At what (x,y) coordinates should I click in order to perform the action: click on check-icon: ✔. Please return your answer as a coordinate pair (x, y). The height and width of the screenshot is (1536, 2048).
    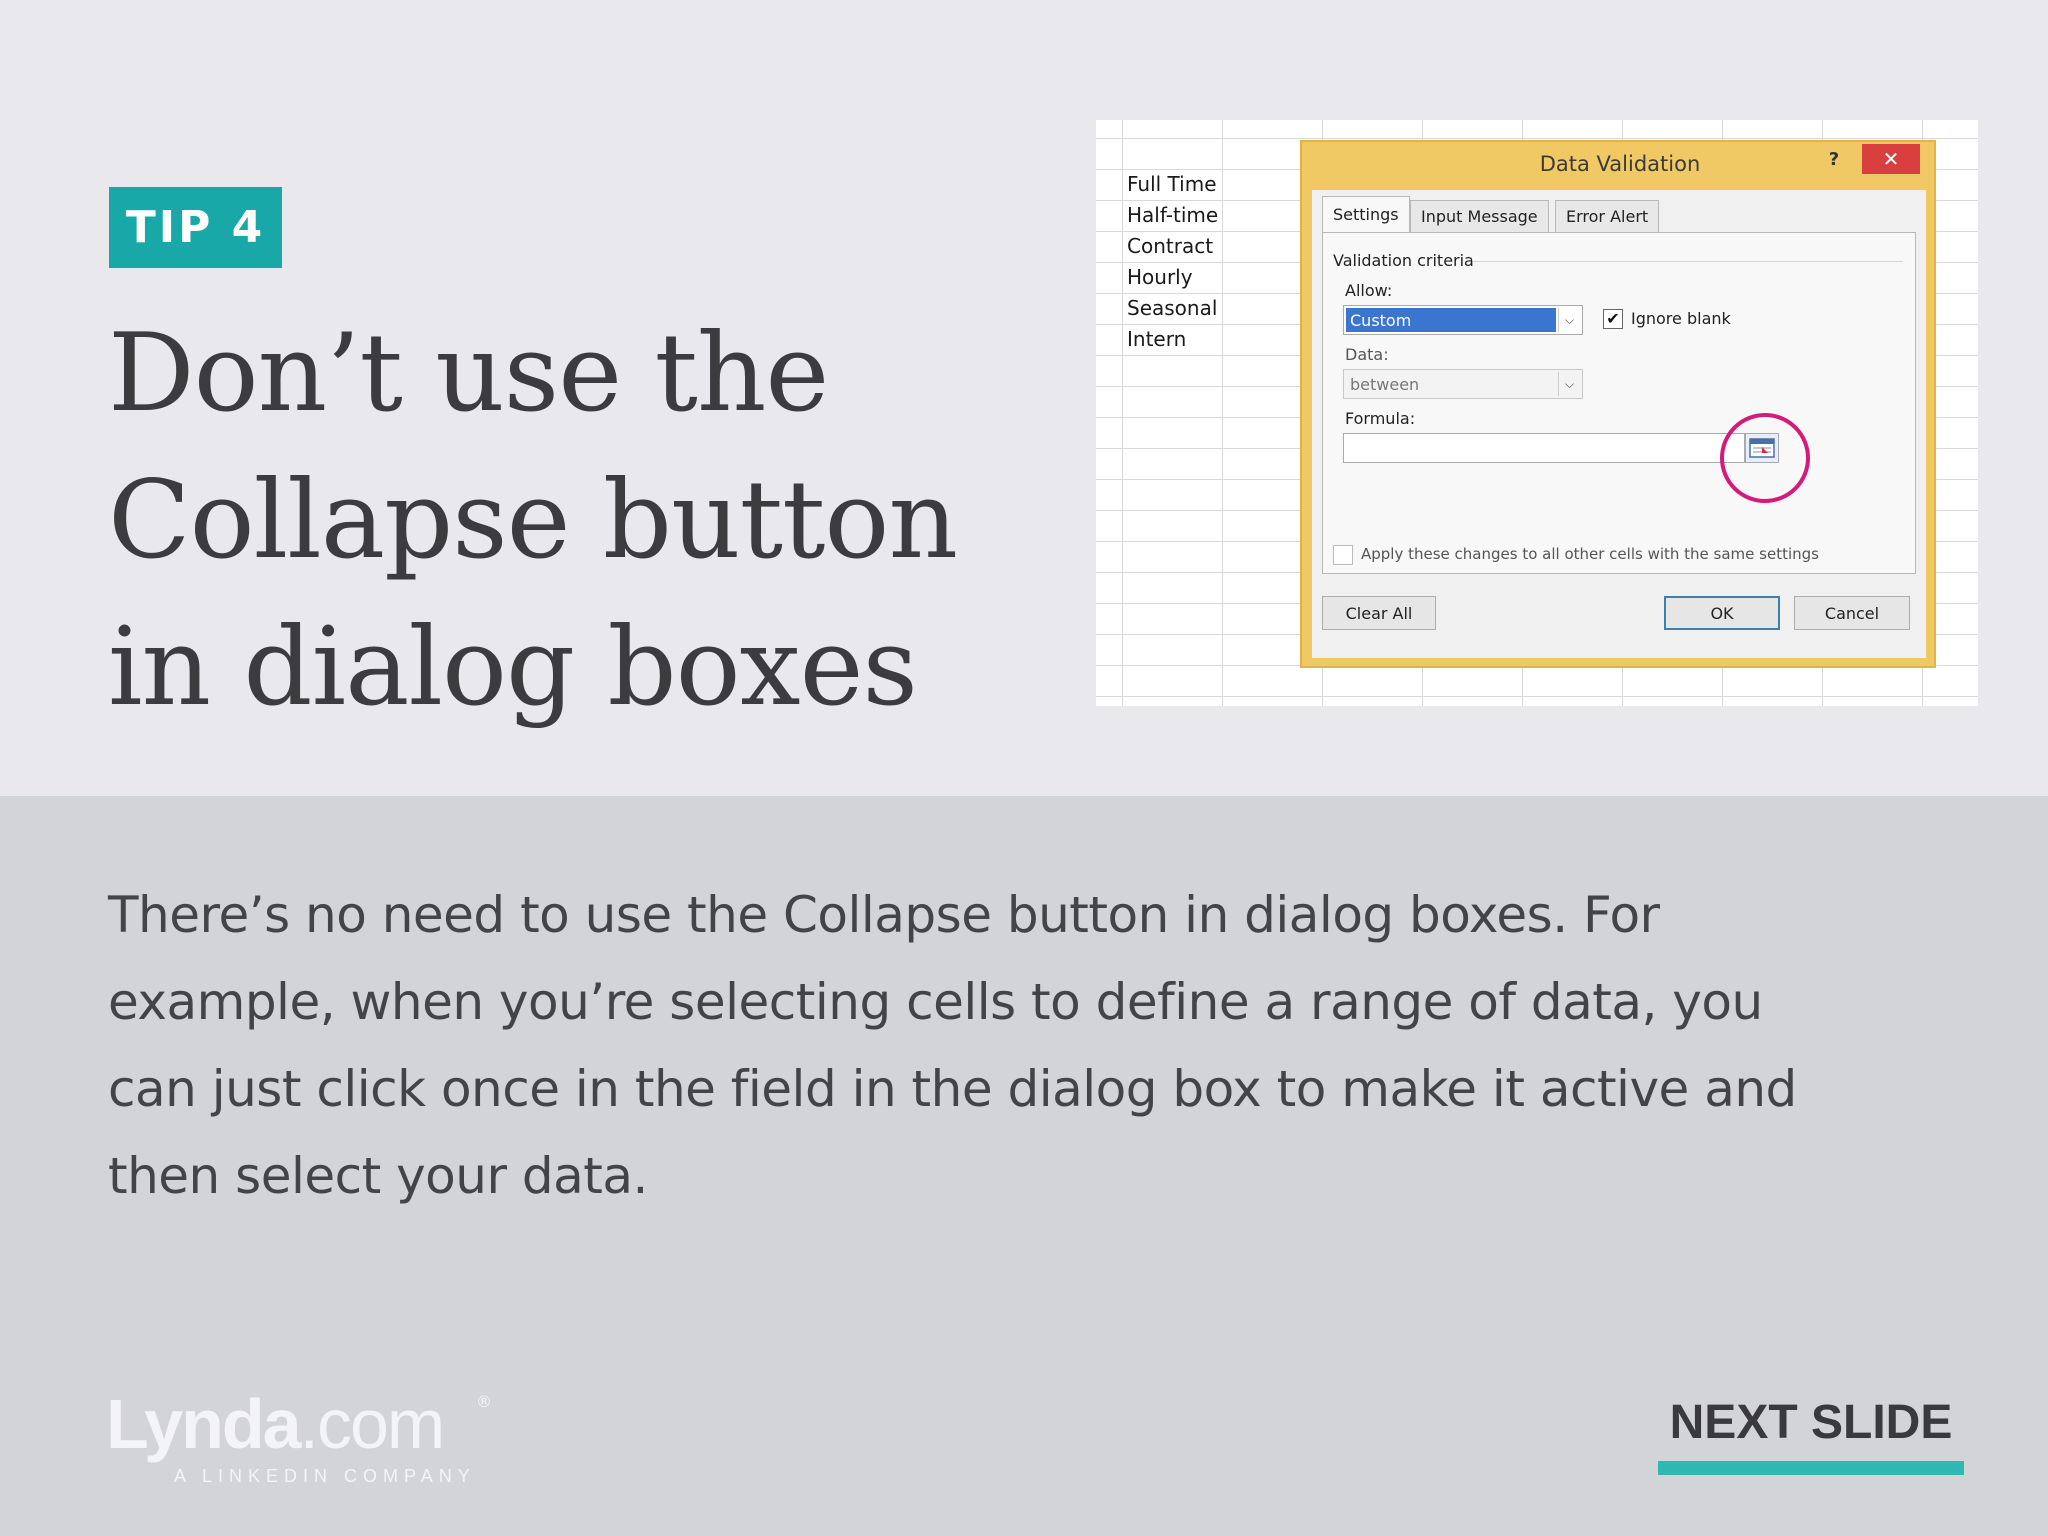
    Looking at the image, I should click on (1613, 318).